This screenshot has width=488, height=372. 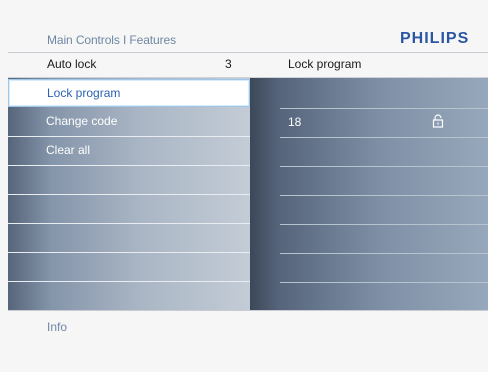 What do you see at coordinates (72, 64) in the screenshot?
I see `auto-lock-label: Auto lock` at bounding box center [72, 64].